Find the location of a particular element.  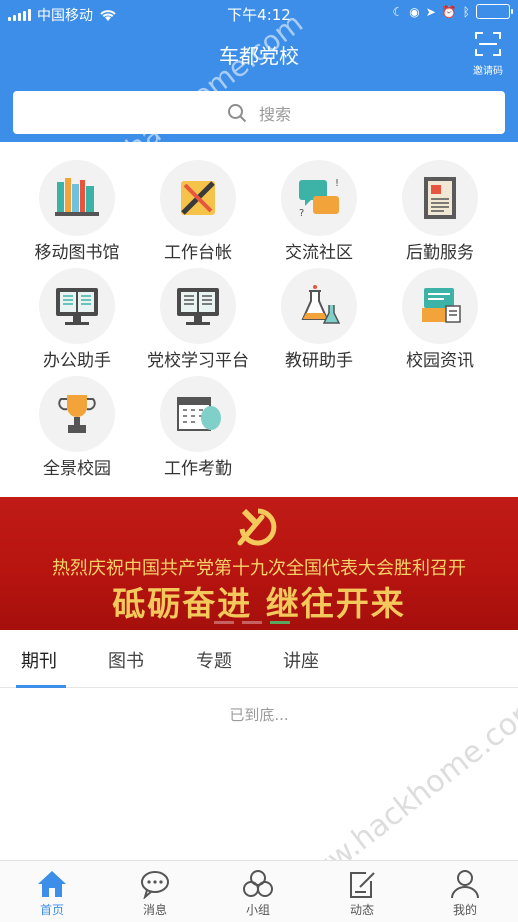

nav-messages: 消息 is located at coordinates (155, 892).